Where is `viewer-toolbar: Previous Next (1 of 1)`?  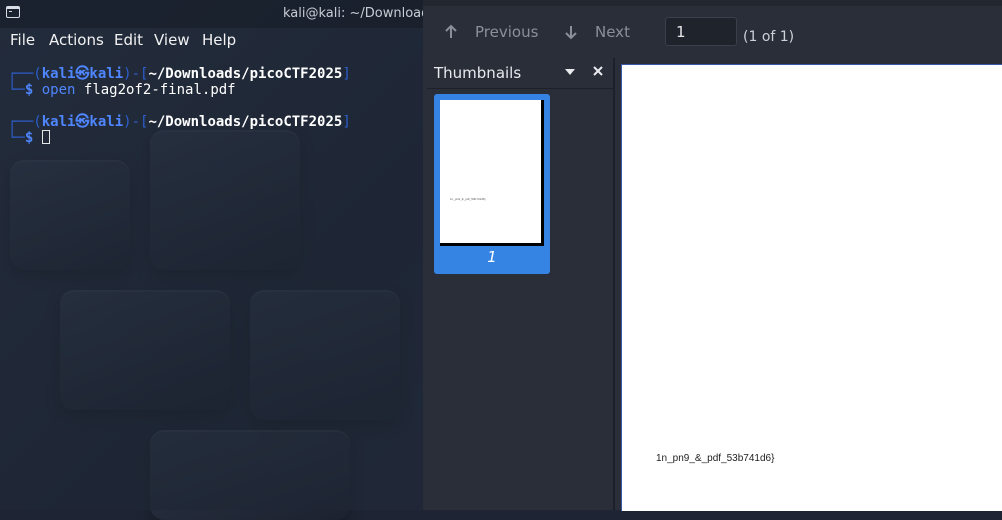
viewer-toolbar: Previous Next (1 of 1) is located at coordinates (712, 32).